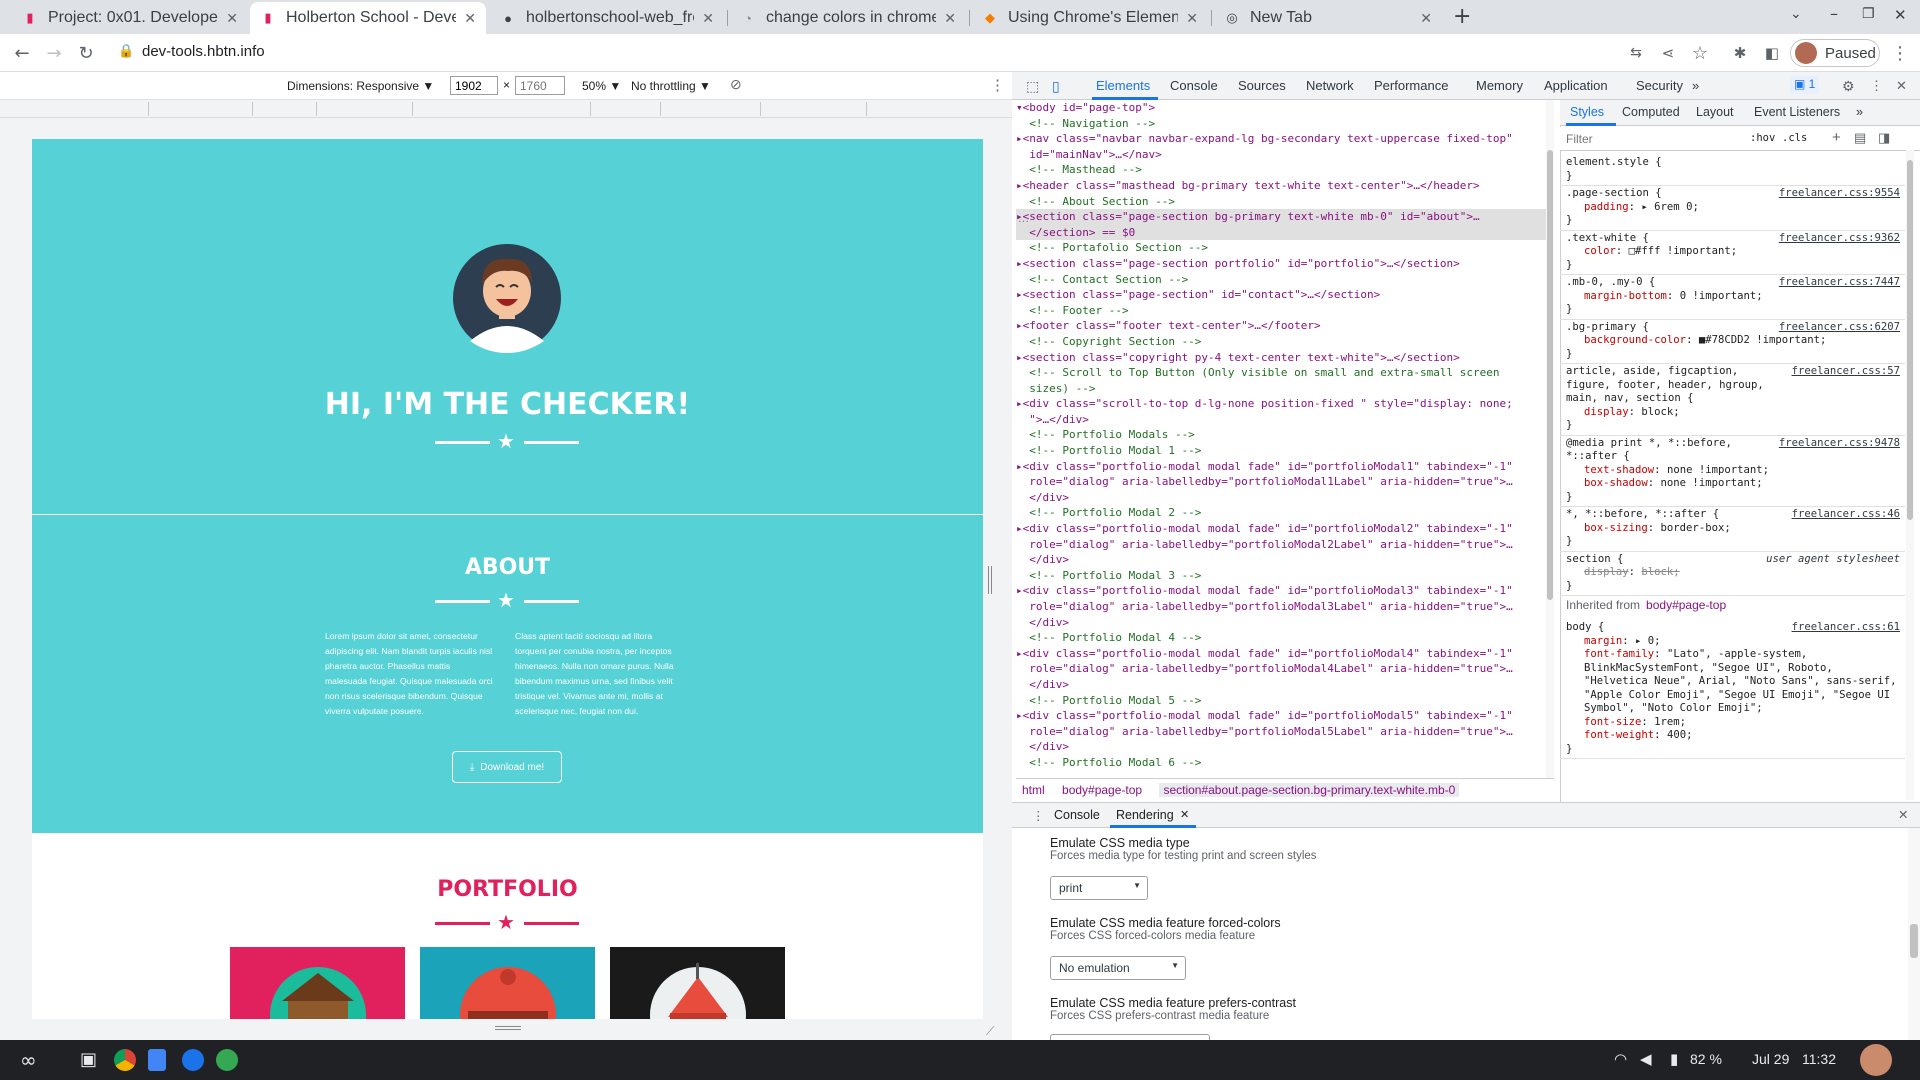 The image size is (1920, 1080). What do you see at coordinates (1636, 53) in the screenshot?
I see `translate-icon: ⇆` at bounding box center [1636, 53].